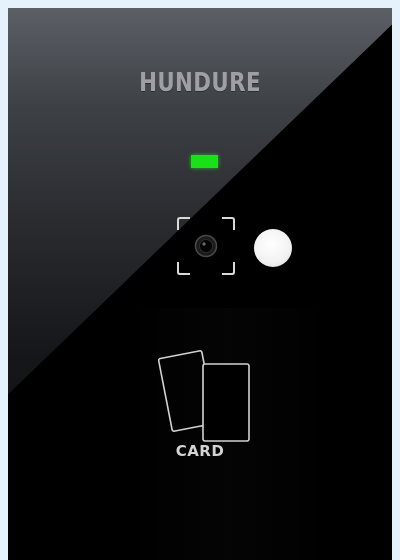 The image size is (400, 560). What do you see at coordinates (204, 161) in the screenshot?
I see `status-led-indicator` at bounding box center [204, 161].